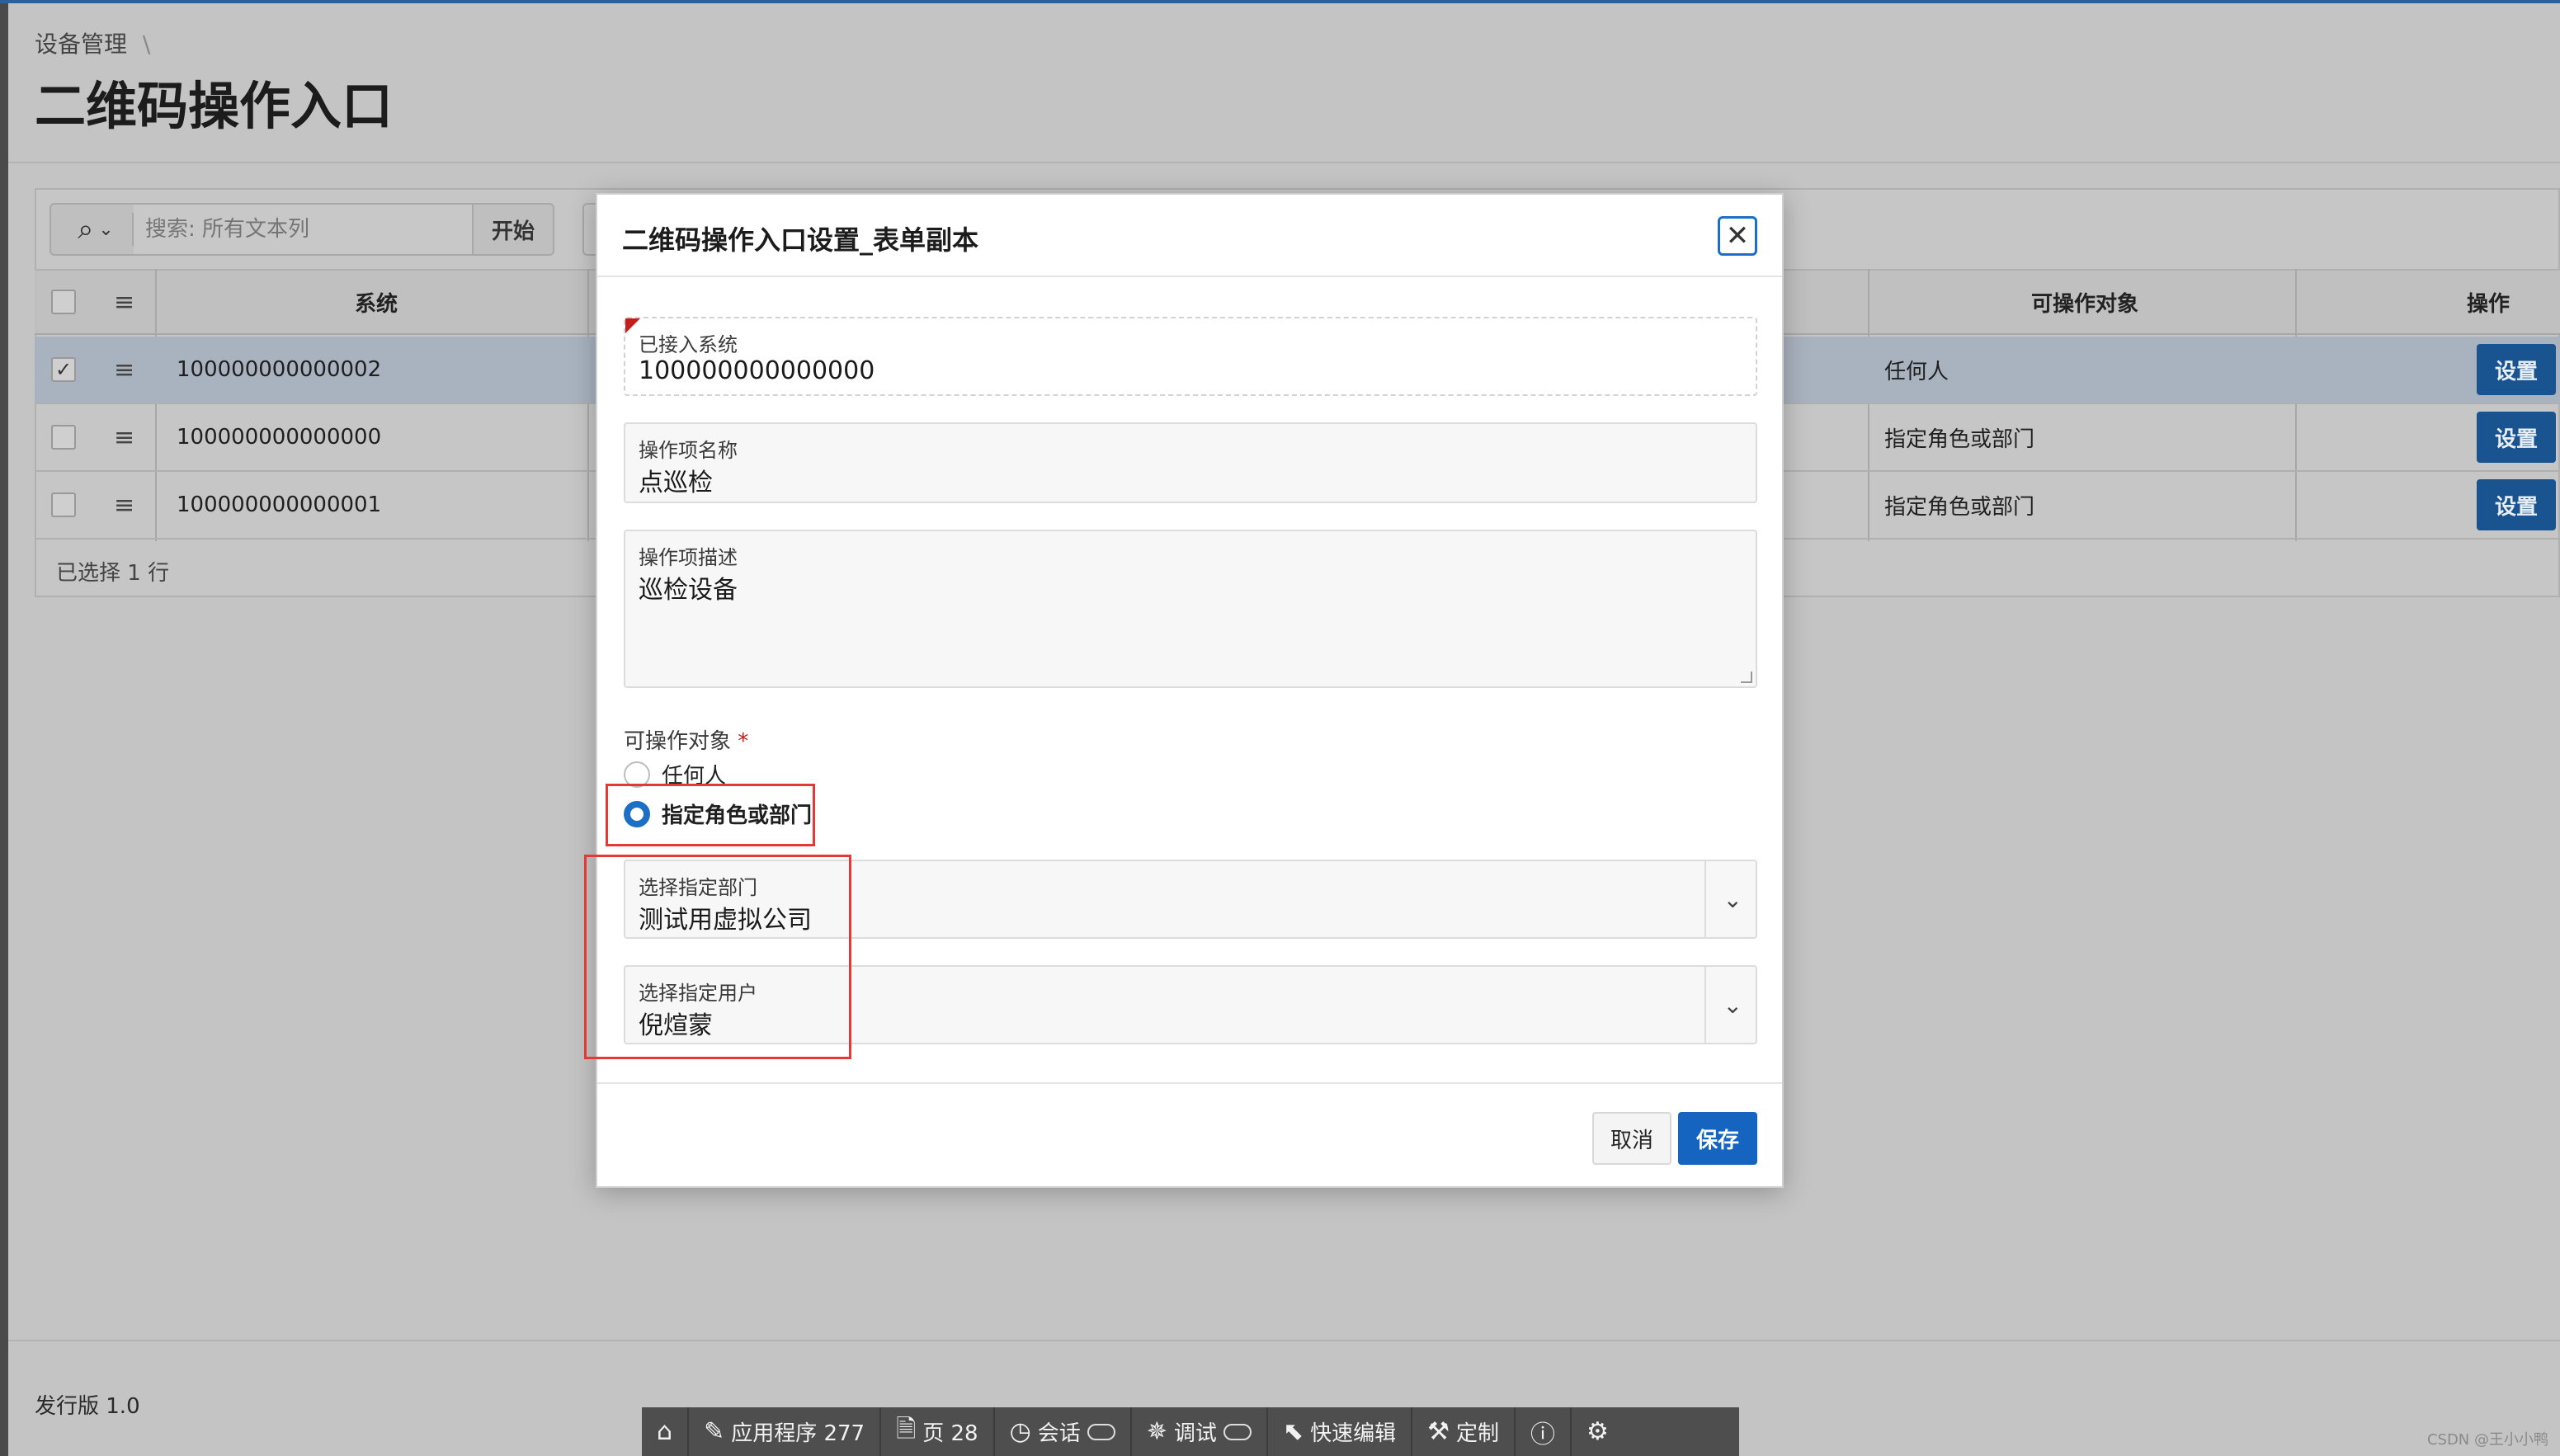 The image size is (2560, 1456). What do you see at coordinates (757, 370) in the screenshot?
I see `system-field-value: 100000000000000` at bounding box center [757, 370].